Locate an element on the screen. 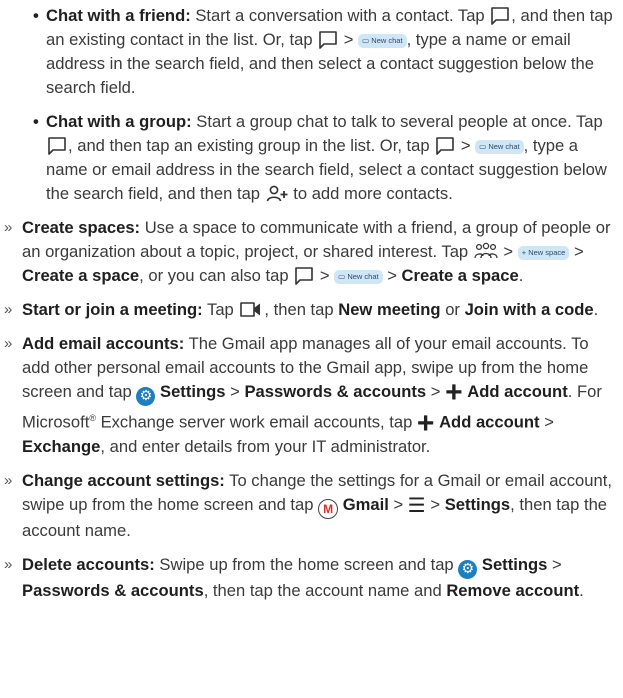 The image size is (623, 698). email-bold-add-account: Add account is located at coordinates (517, 391).